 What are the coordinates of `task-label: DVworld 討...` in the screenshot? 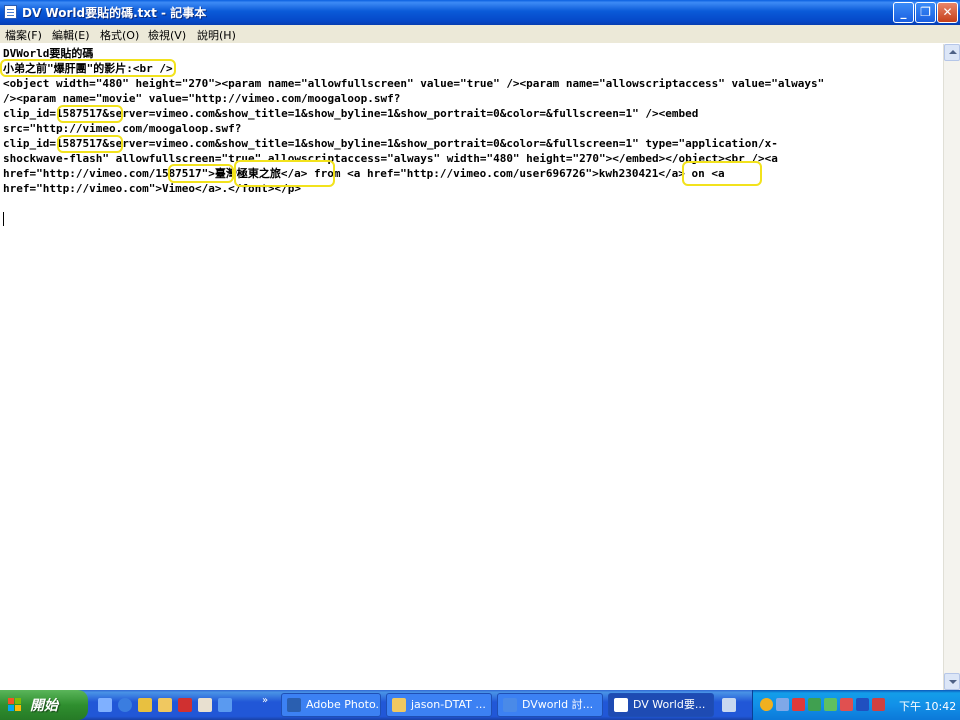 It's located at (558, 704).